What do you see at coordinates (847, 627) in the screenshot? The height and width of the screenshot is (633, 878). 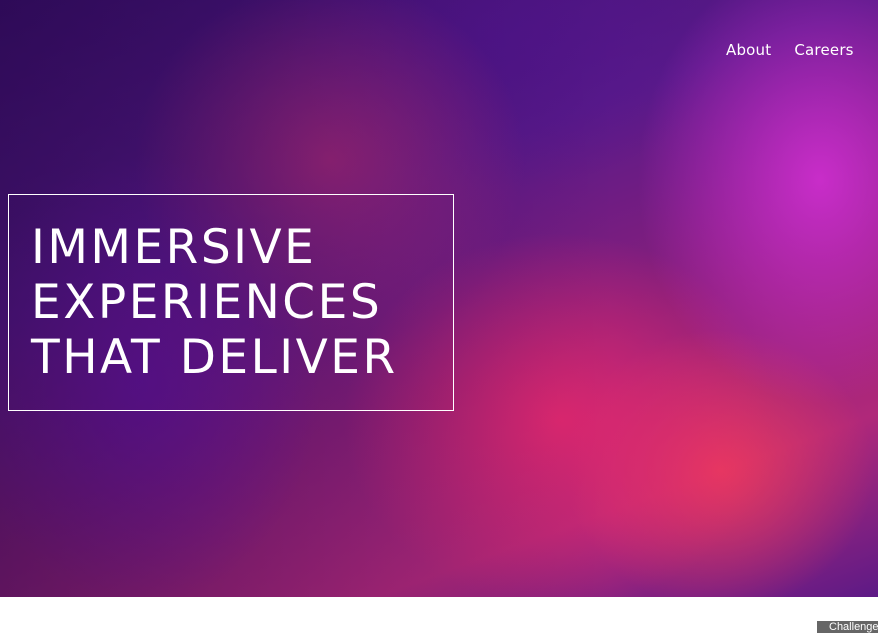 I see `challenge-badge: Challenge` at bounding box center [847, 627].